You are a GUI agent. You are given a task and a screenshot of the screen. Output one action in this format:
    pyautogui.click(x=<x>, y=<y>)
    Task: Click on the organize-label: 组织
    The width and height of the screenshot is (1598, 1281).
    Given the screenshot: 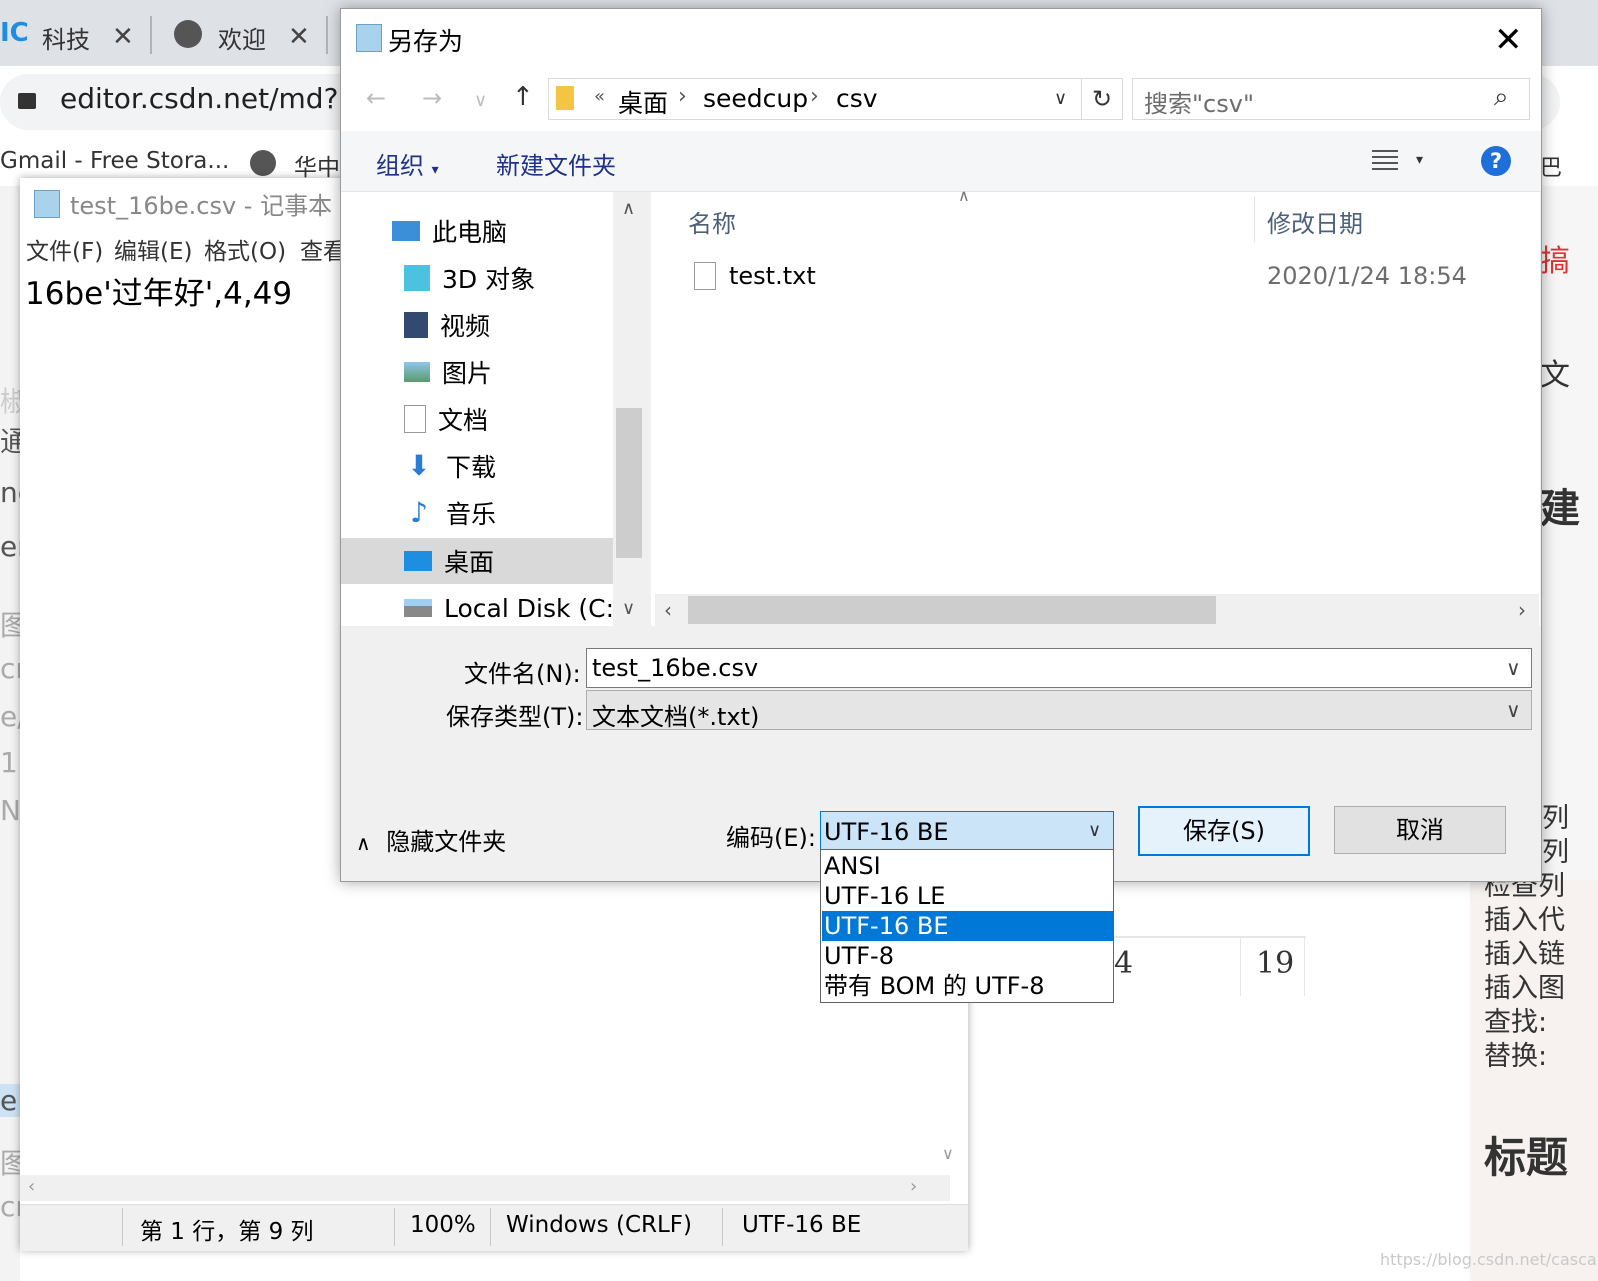 What is the action you would take?
    pyautogui.click(x=400, y=166)
    